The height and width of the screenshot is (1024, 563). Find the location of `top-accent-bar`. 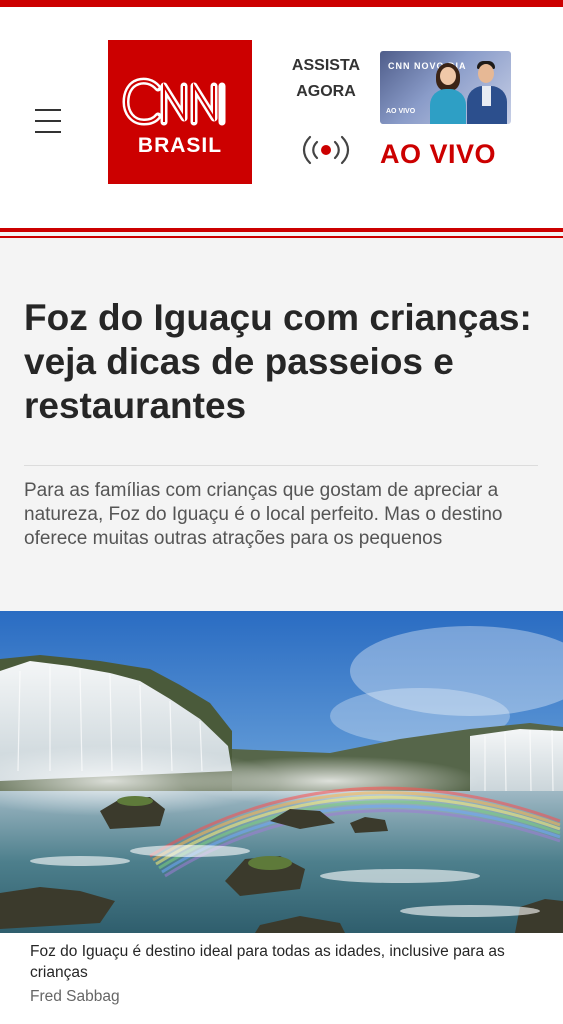

top-accent-bar is located at coordinates (281, 3).